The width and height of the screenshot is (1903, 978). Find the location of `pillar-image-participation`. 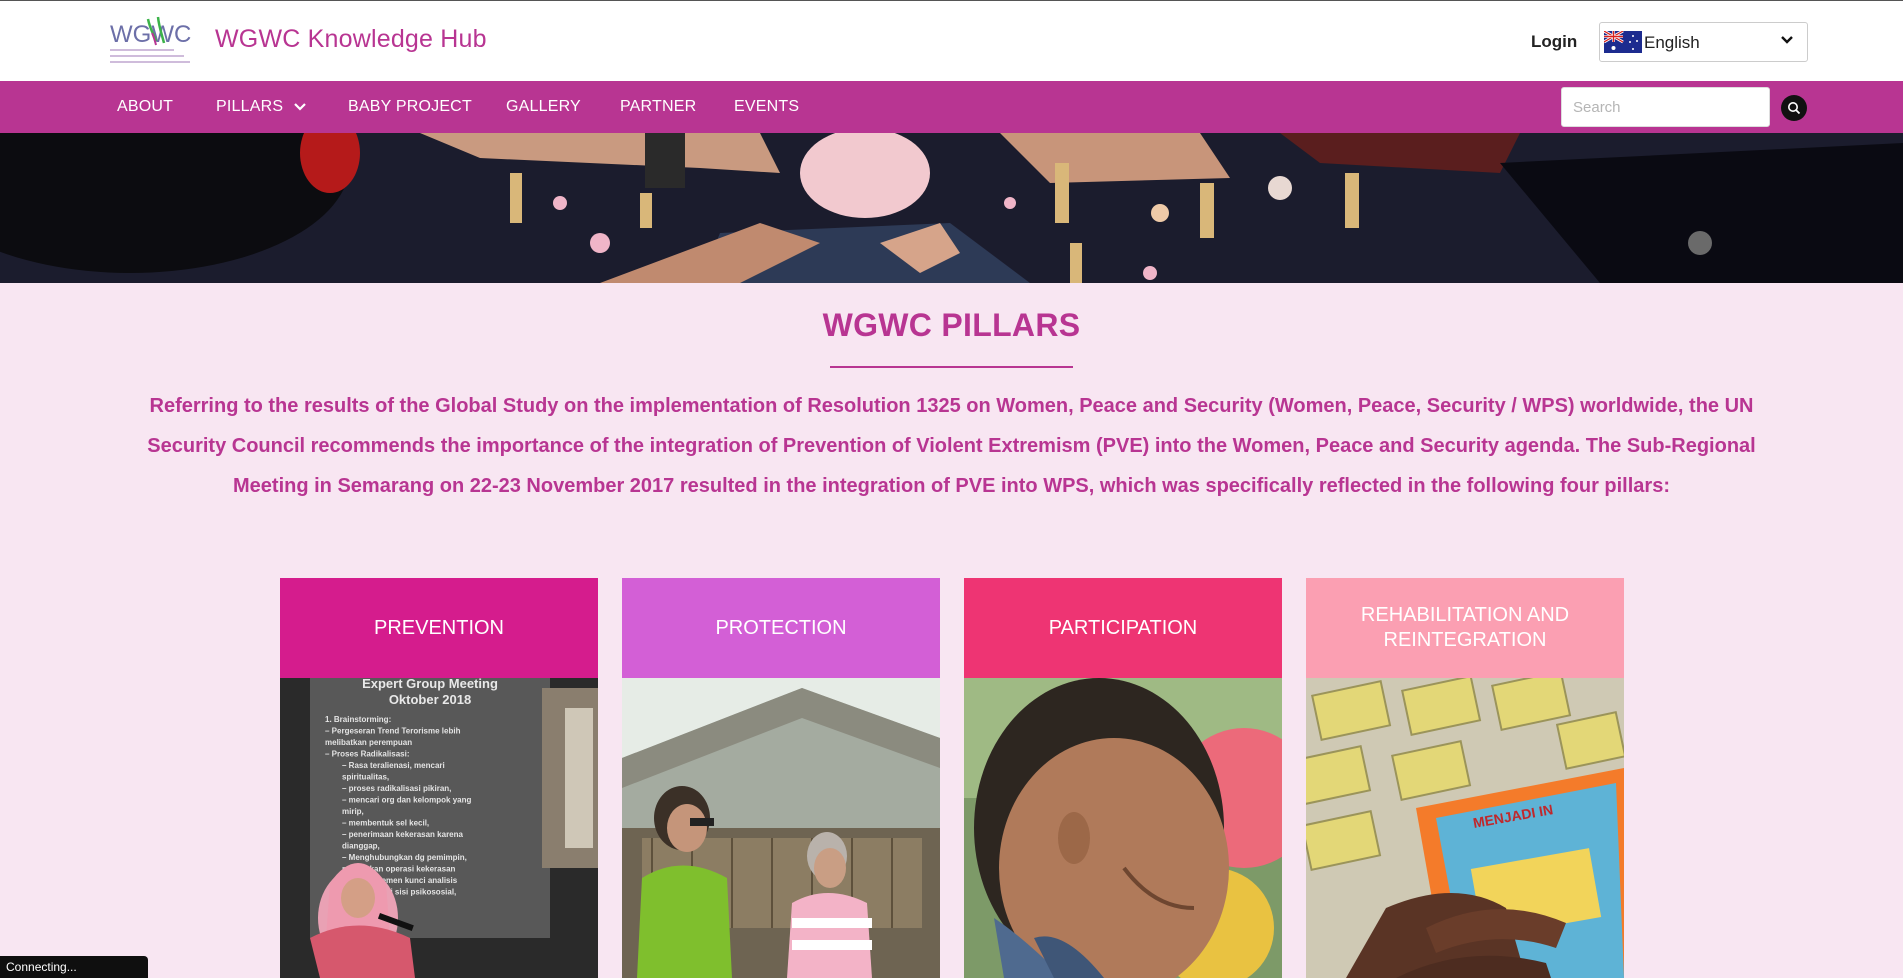

pillar-image-participation is located at coordinates (1123, 828).